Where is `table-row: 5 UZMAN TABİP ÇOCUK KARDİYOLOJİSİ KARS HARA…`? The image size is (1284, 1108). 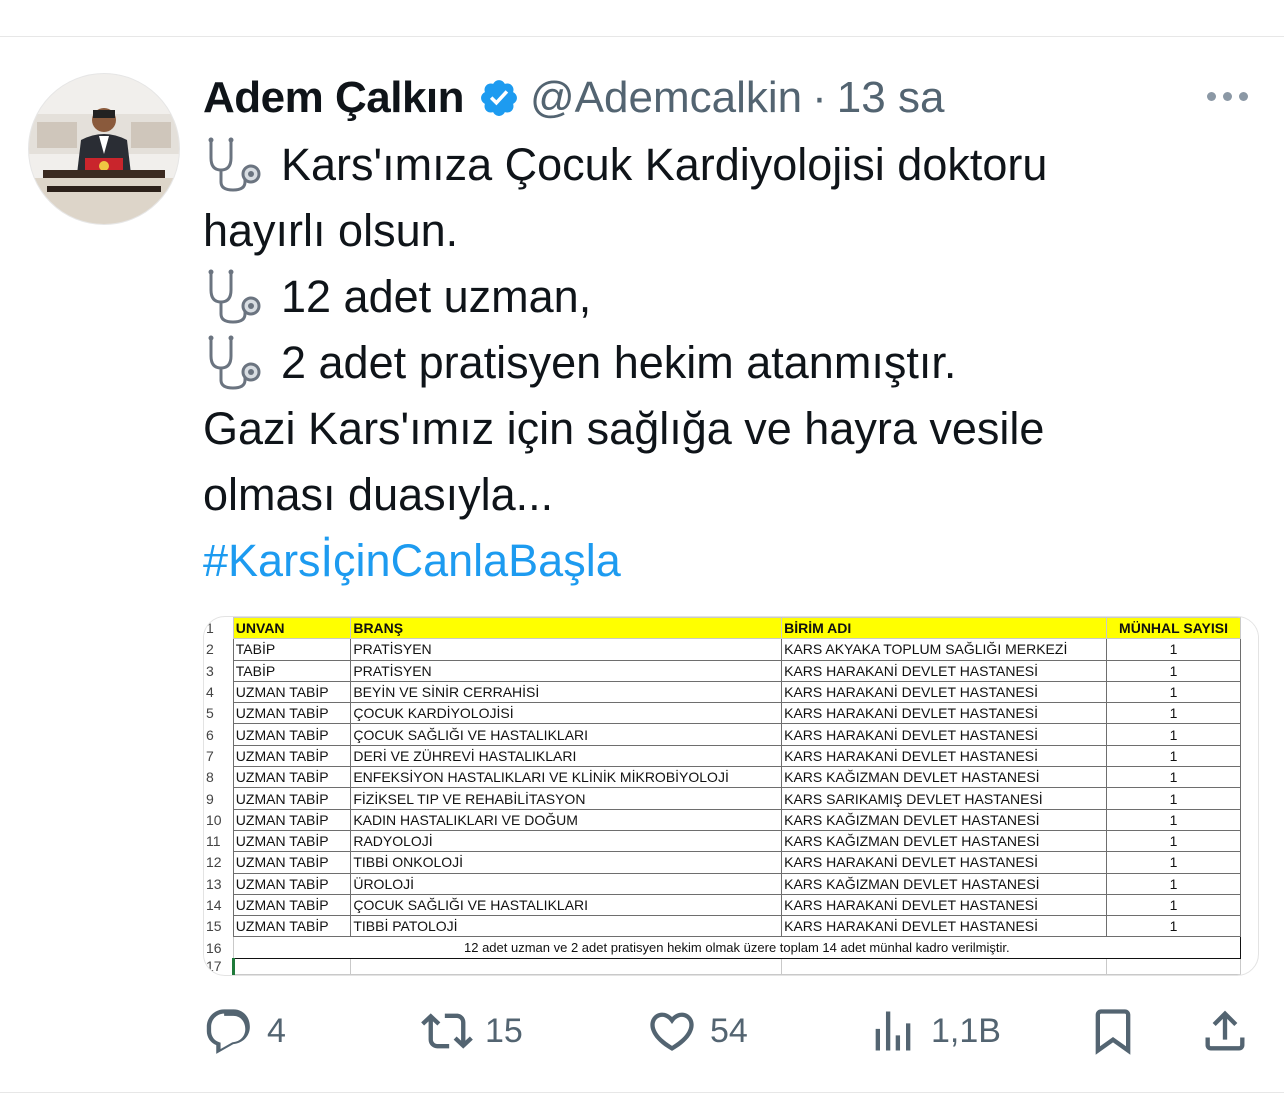
table-row: 5 UZMAN TABİP ÇOCUK KARDİYOLOJİSİ KARS HARA… is located at coordinates (731, 713).